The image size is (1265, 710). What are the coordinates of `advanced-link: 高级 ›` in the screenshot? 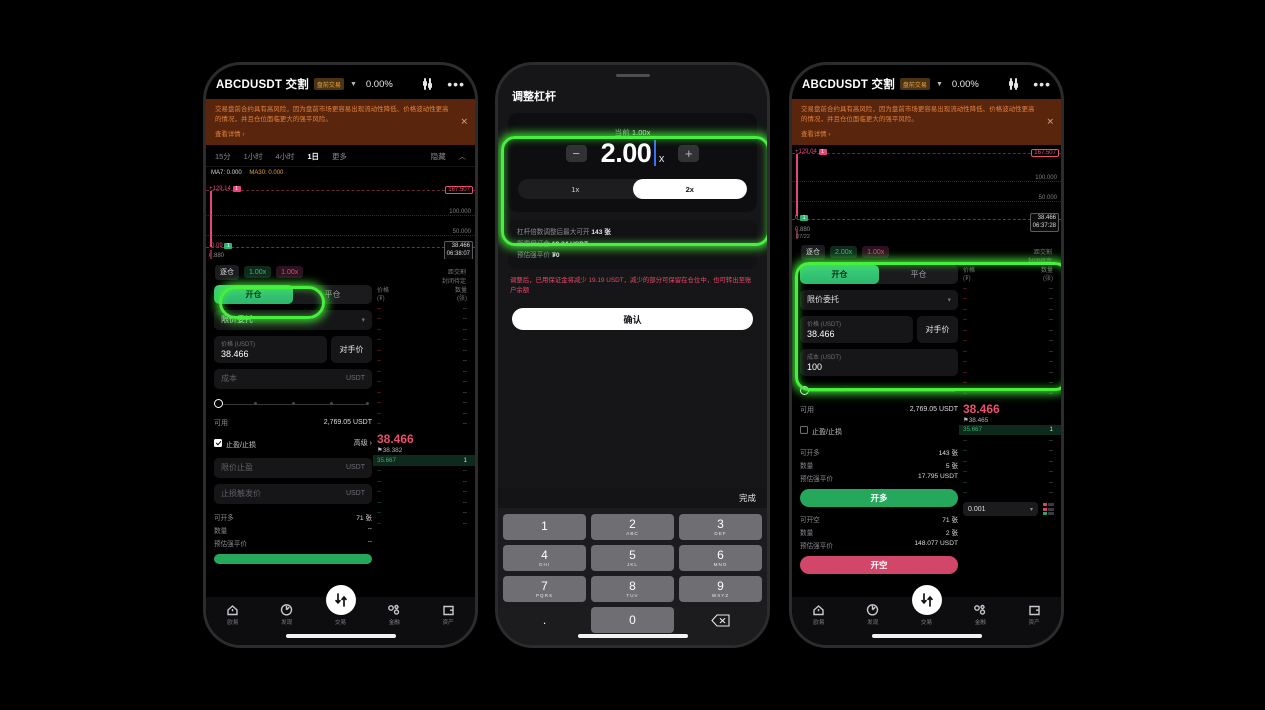 It's located at (363, 443).